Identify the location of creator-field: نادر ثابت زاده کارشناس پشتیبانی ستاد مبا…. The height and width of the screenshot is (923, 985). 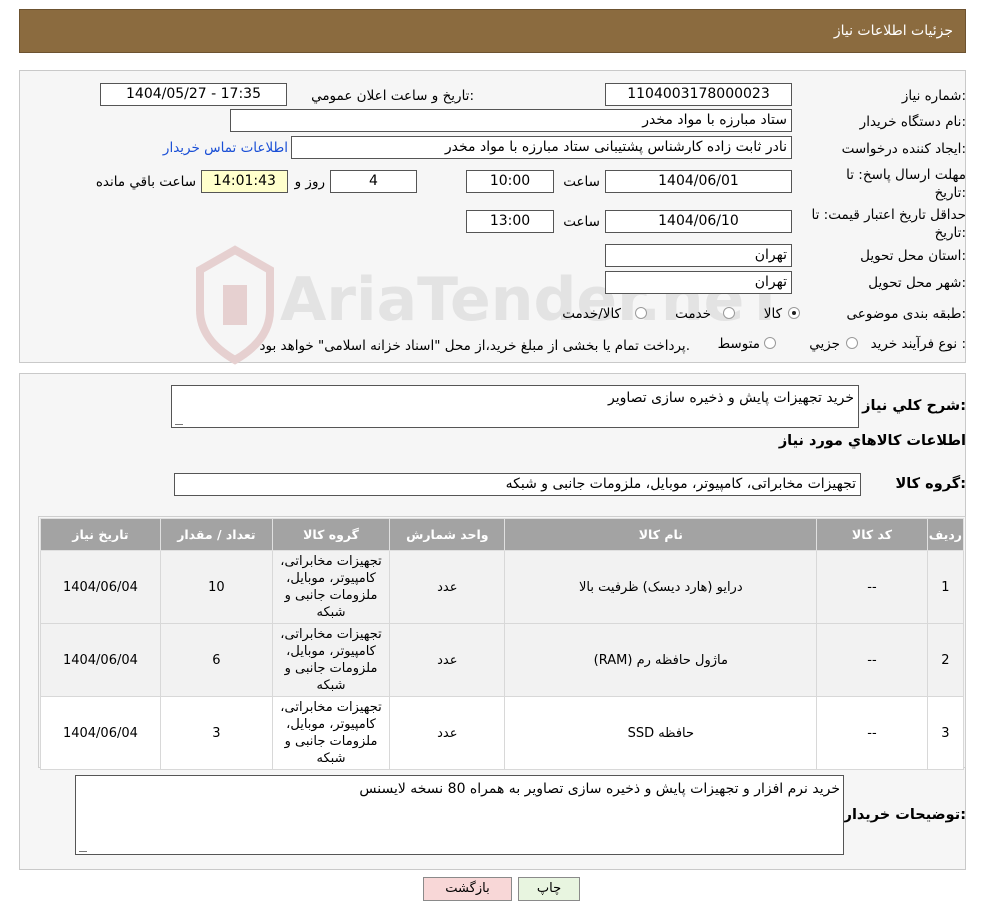
(541, 147).